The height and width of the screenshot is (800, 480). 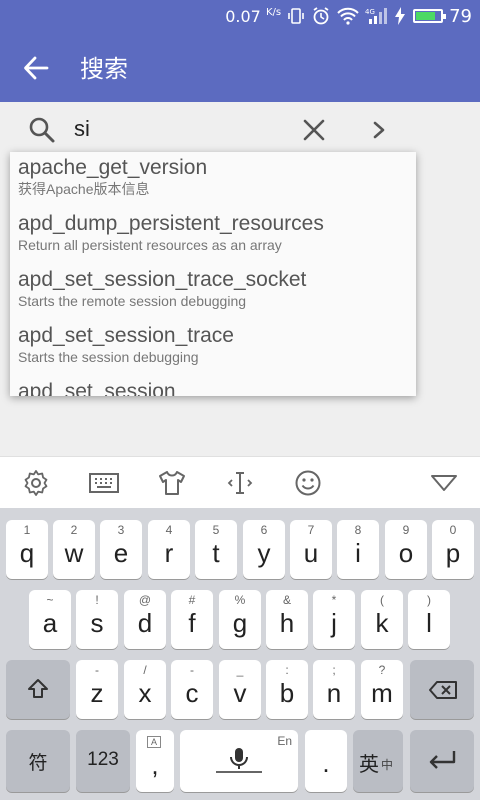 I want to click on enter-key, so click(x=442, y=761).